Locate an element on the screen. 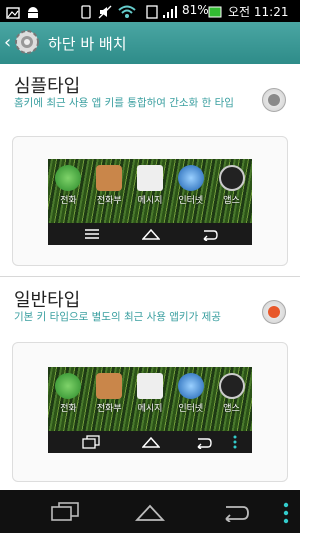 The height and width of the screenshot is (533, 320). divider is located at coordinates (150, 276).